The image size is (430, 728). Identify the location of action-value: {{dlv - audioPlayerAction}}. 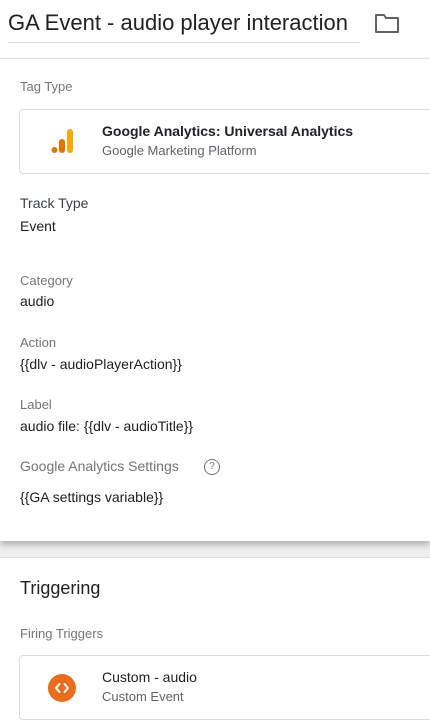
(101, 364).